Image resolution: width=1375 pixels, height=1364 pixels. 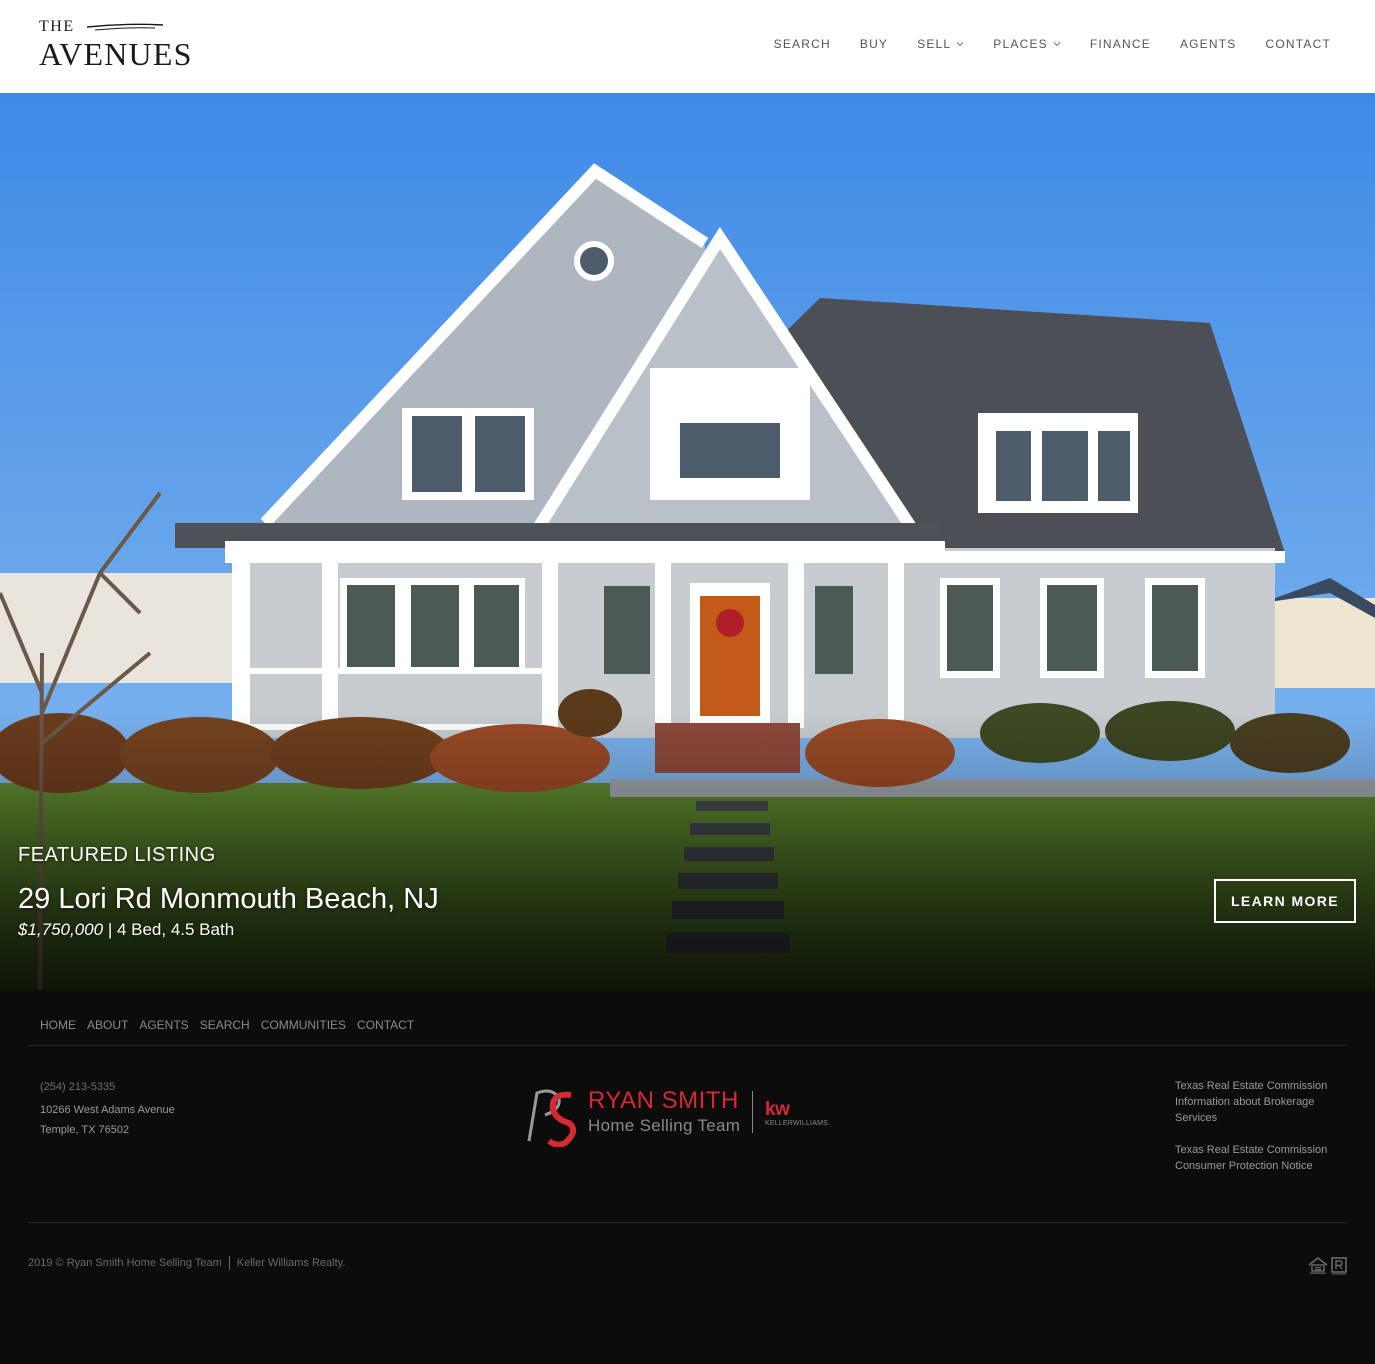 What do you see at coordinates (228, 899) in the screenshot?
I see `listing-address: 29 Lori Rd Monmouth Beach, NJ` at bounding box center [228, 899].